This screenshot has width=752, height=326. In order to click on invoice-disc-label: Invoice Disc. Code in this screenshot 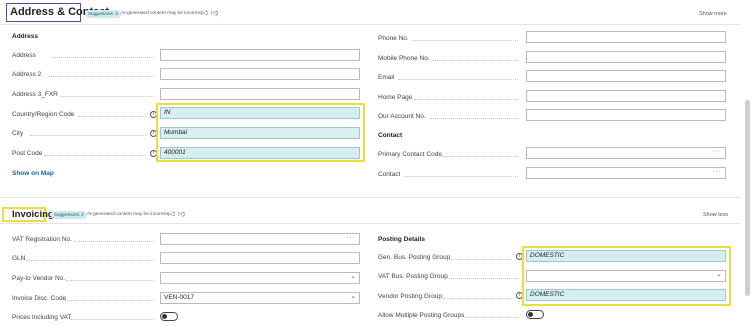, I will do `click(39, 298)`.